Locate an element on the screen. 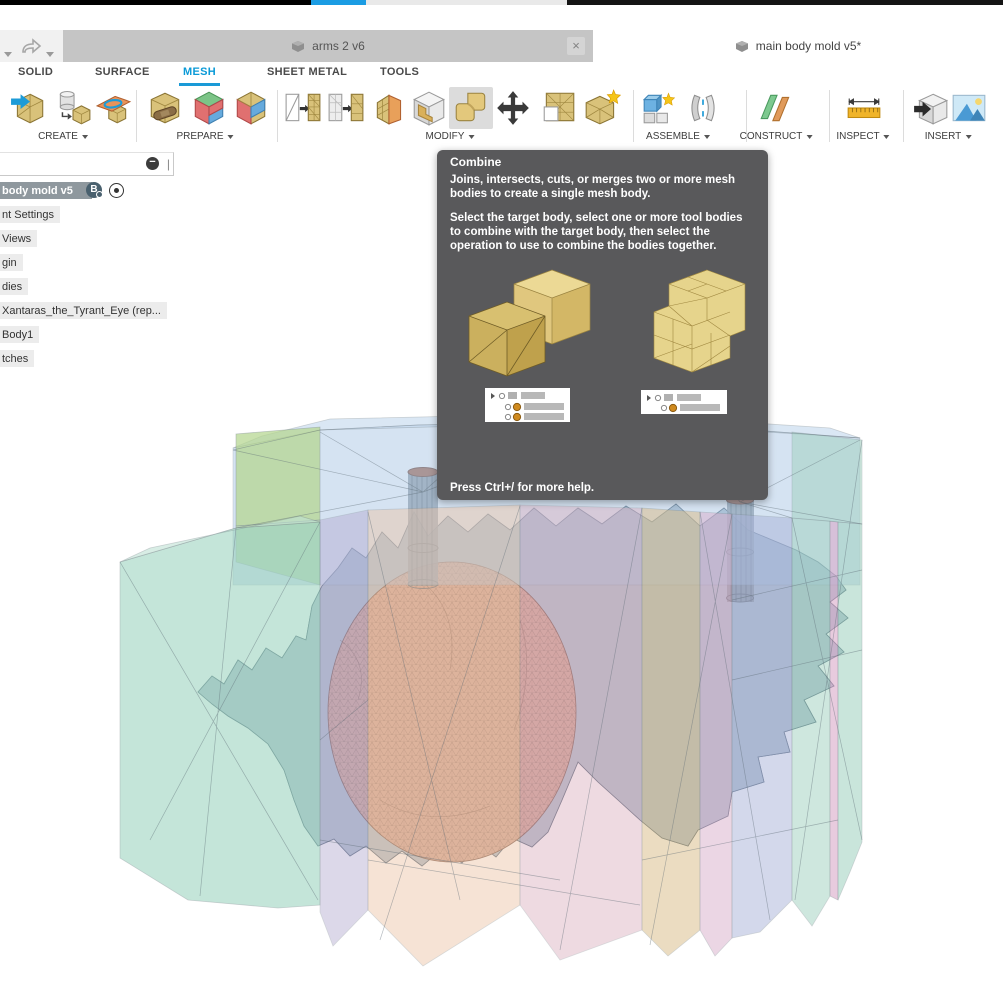  browser-item-body1: Body1 is located at coordinates (20, 334).